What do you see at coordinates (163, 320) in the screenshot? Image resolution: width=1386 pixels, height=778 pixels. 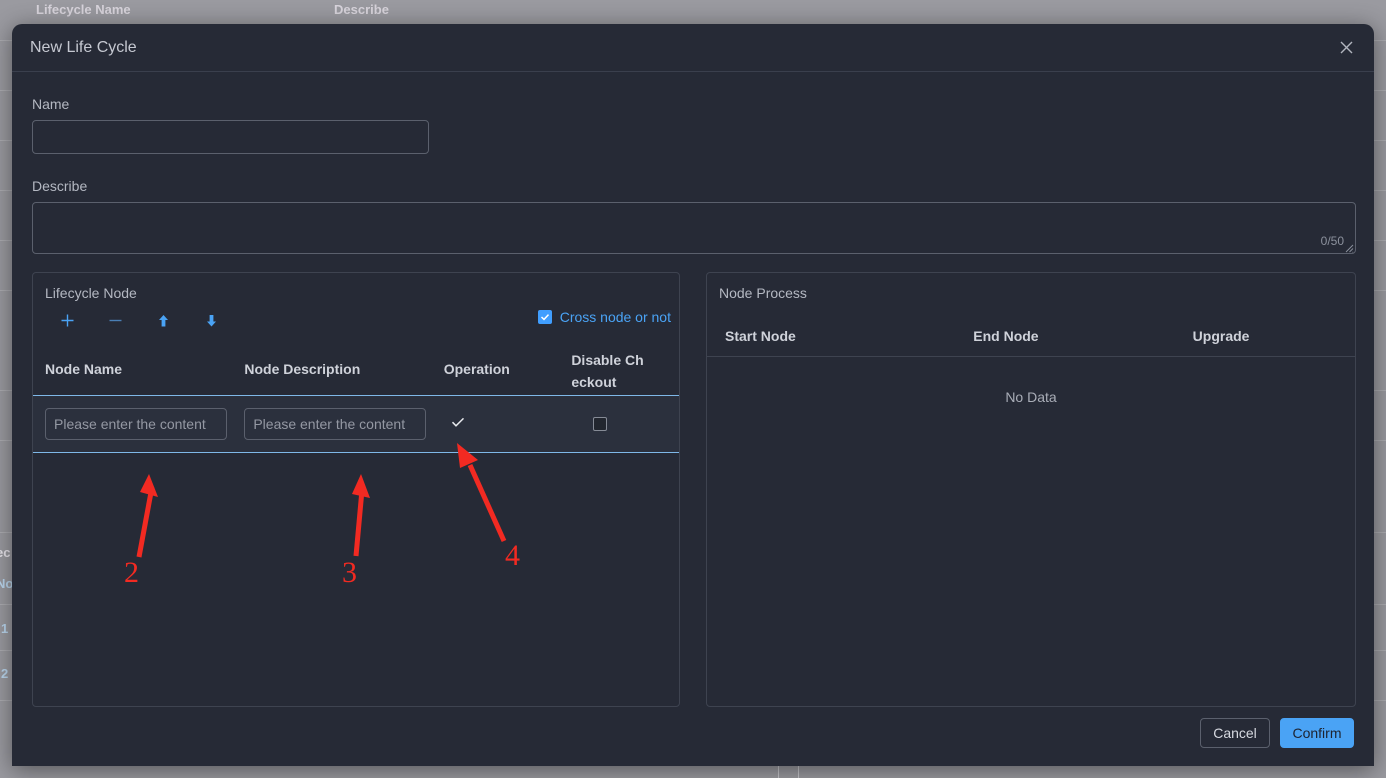 I see `move-up-button` at bounding box center [163, 320].